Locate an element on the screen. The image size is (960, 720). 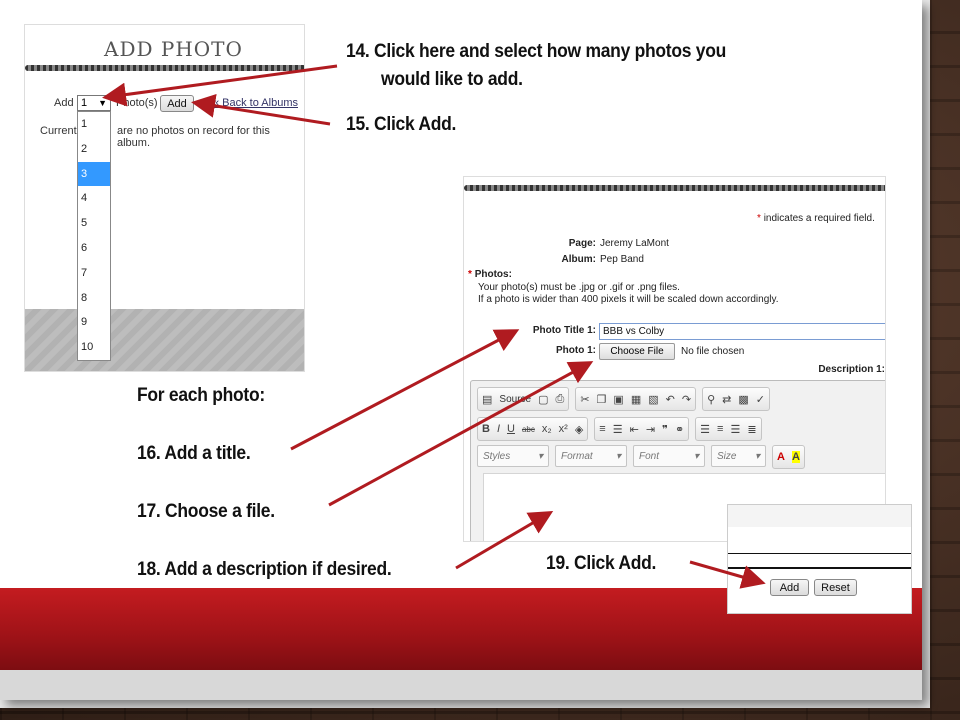
no-photos-message: are no photos on record for this album. is located at coordinates (193, 137).